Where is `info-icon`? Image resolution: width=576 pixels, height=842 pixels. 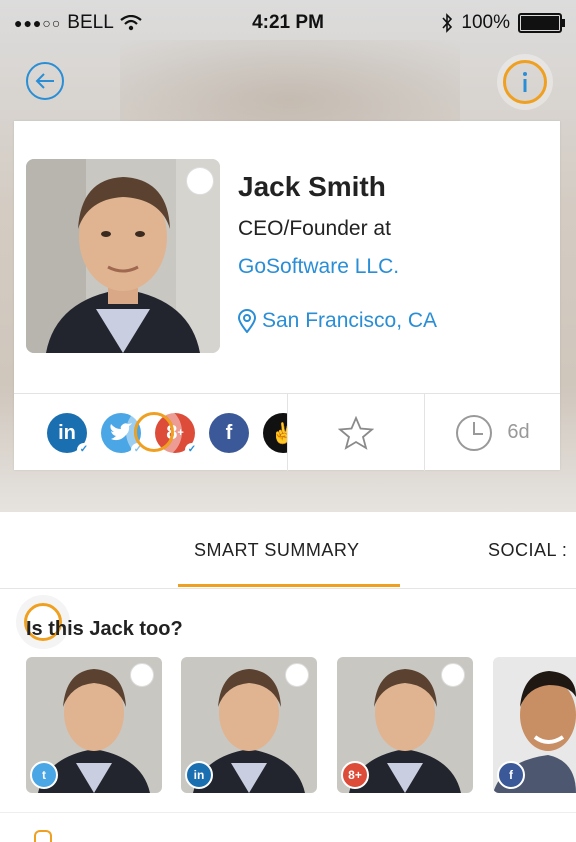
info-icon is located at coordinates (525, 82).